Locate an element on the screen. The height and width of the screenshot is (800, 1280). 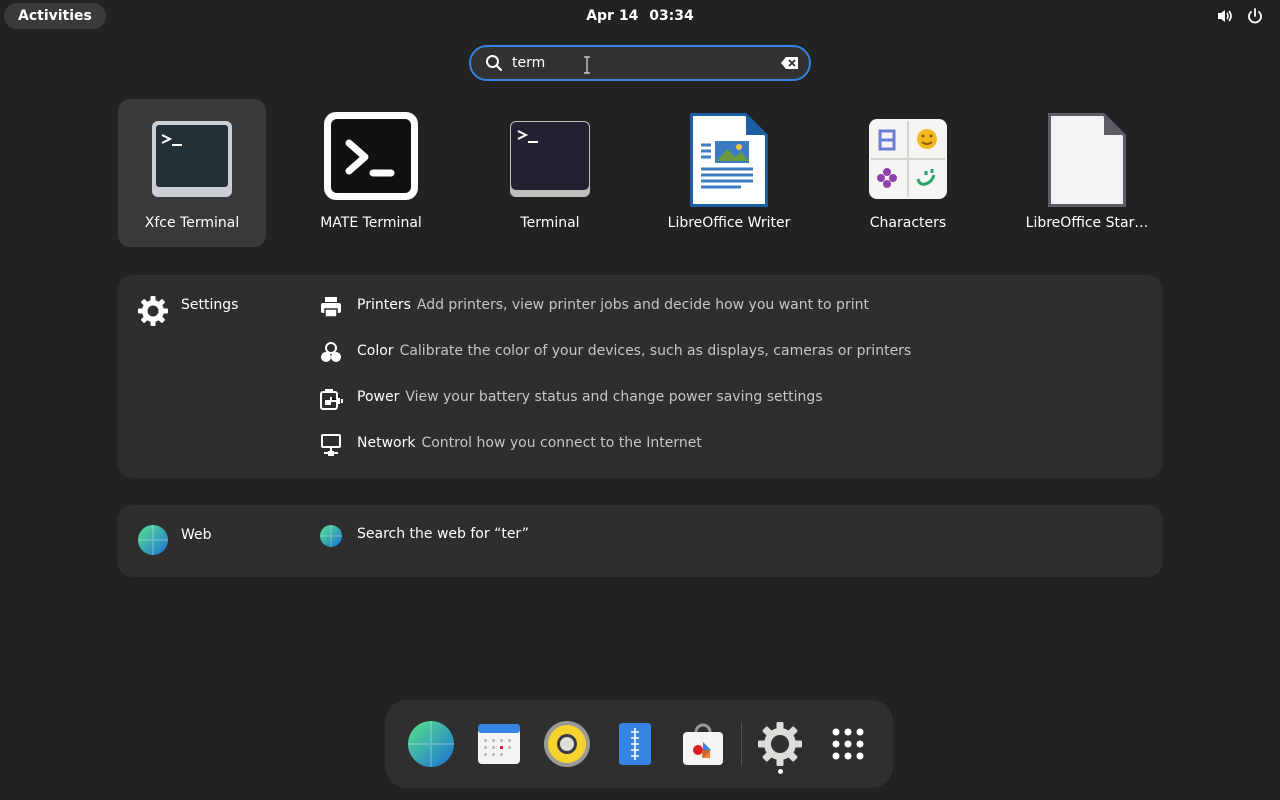
app-label: Xfce Terminal is located at coordinates (192, 223).